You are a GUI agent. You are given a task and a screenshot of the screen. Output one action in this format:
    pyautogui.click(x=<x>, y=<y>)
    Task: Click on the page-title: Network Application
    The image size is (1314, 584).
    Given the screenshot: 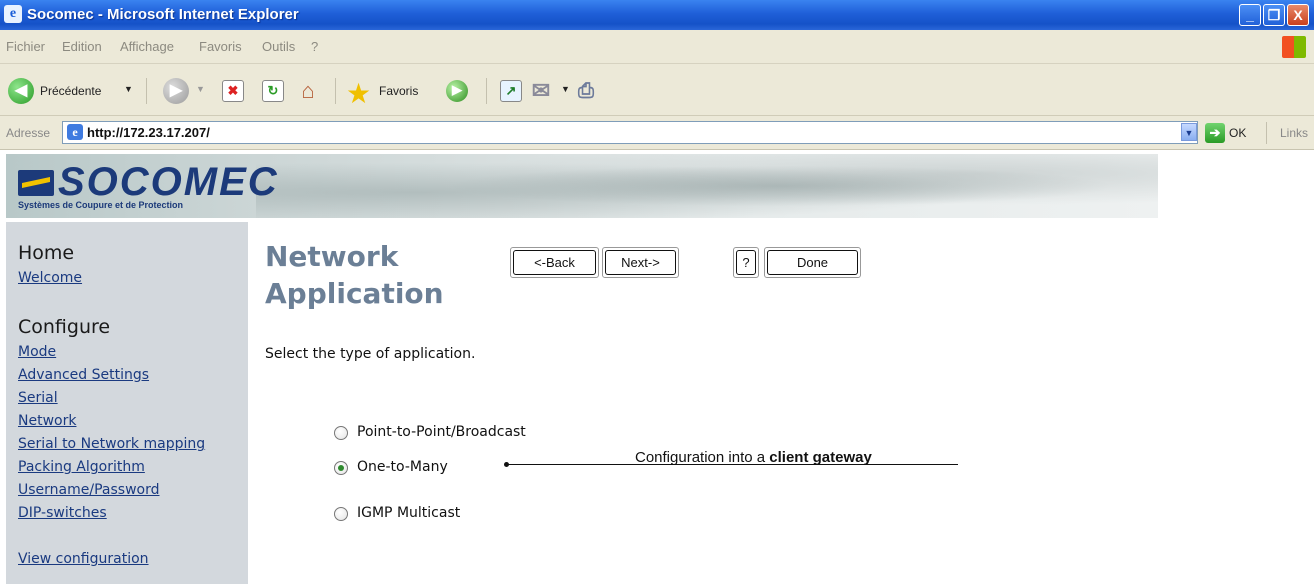 What is the action you would take?
    pyautogui.click(x=354, y=275)
    